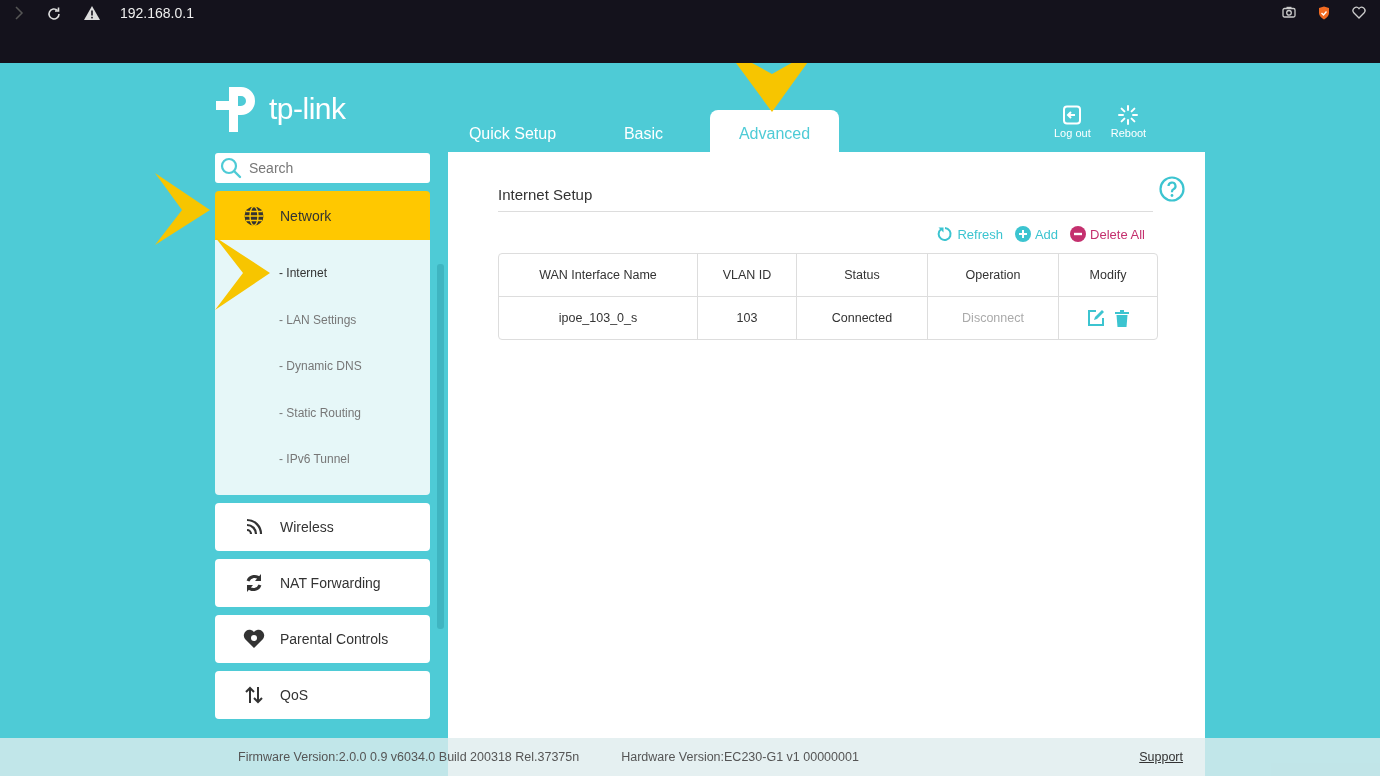  I want to click on support-link: Support, so click(1161, 757).